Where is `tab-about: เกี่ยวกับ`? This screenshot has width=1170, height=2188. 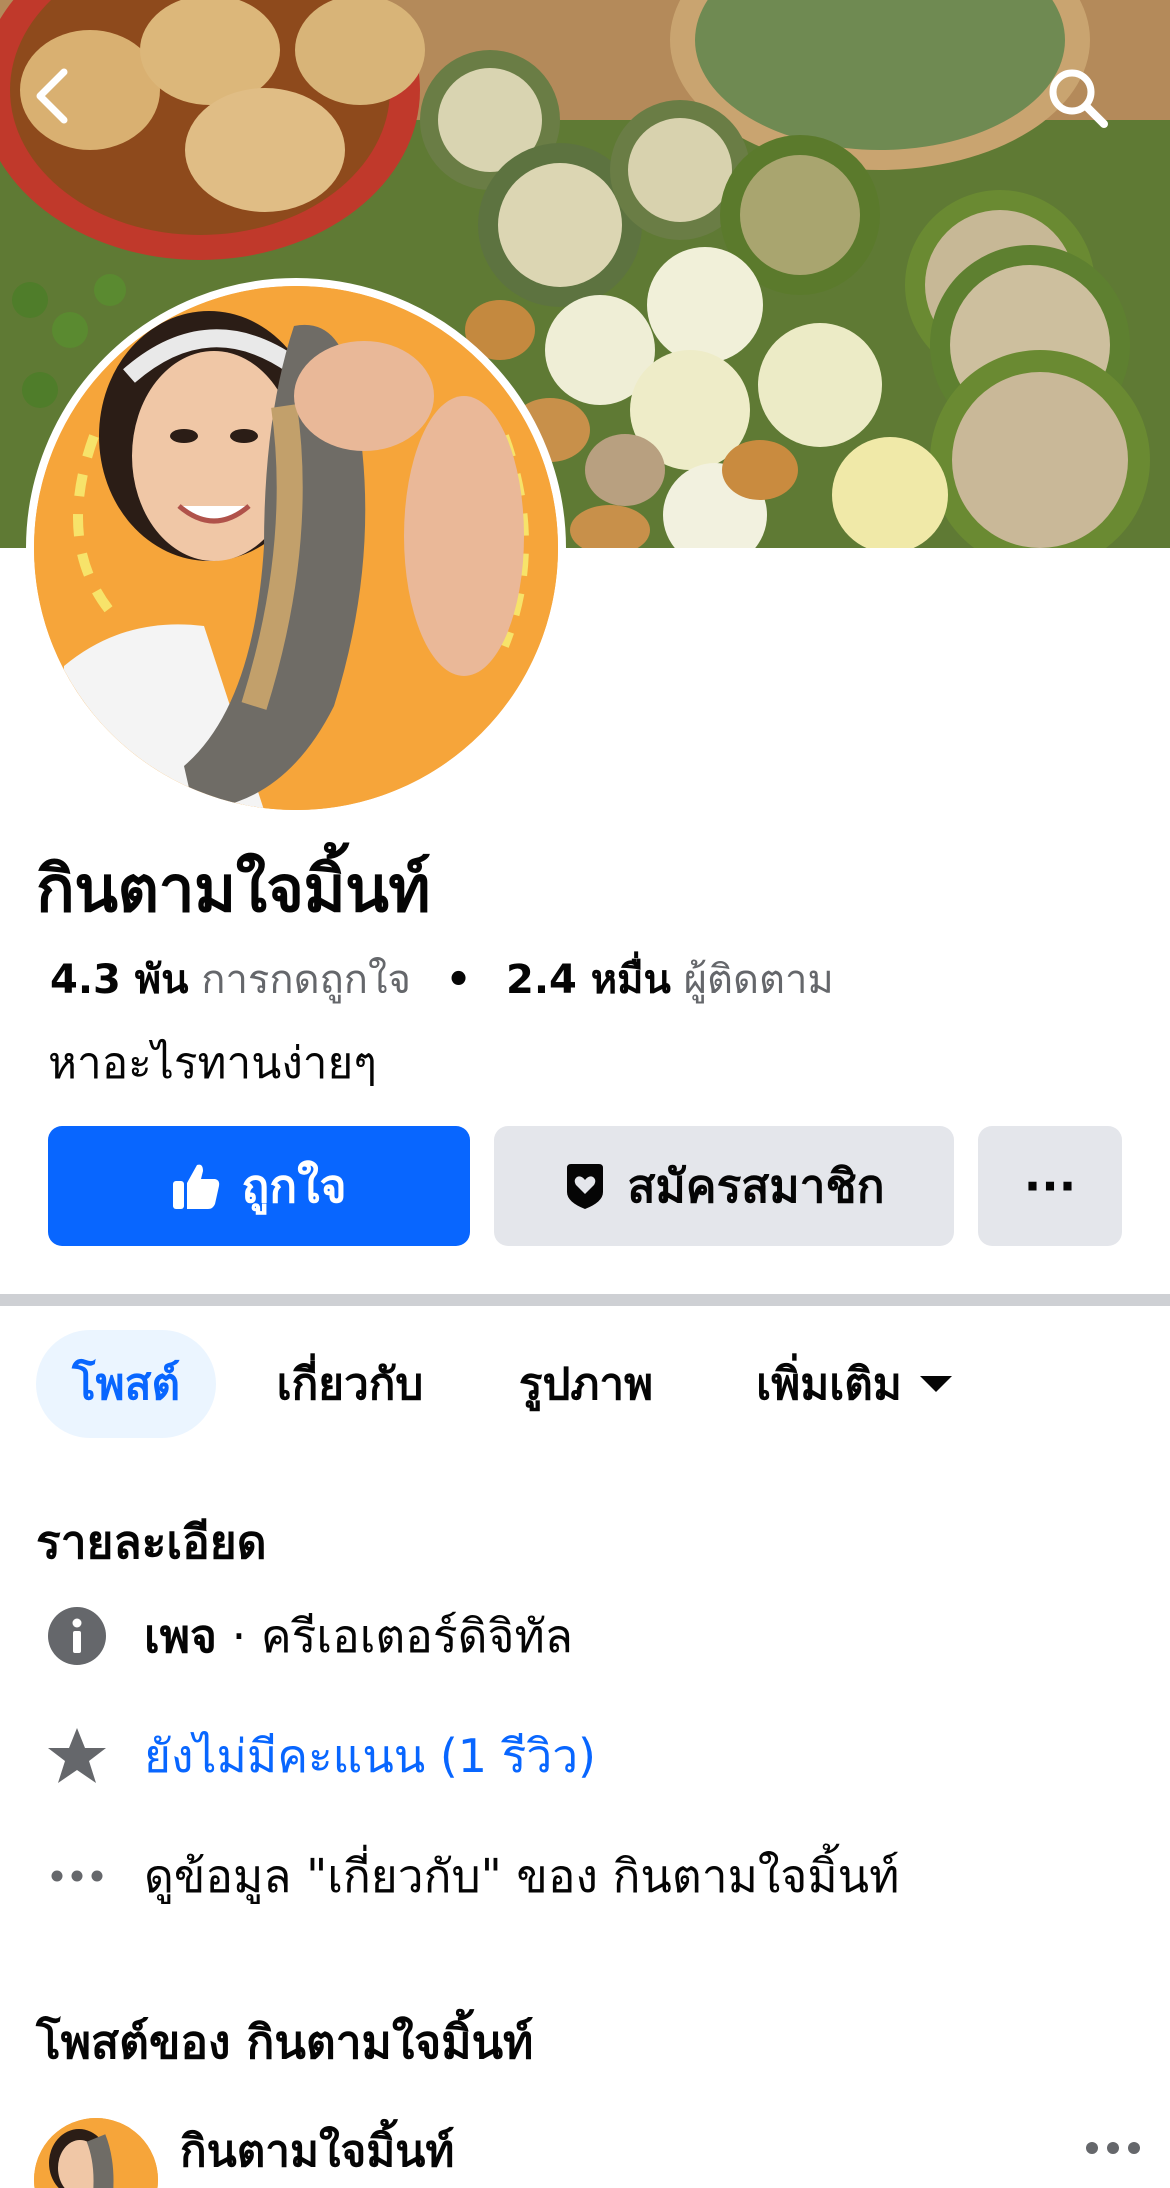
tab-about: เกี่ยวกับ is located at coordinates (350, 1384).